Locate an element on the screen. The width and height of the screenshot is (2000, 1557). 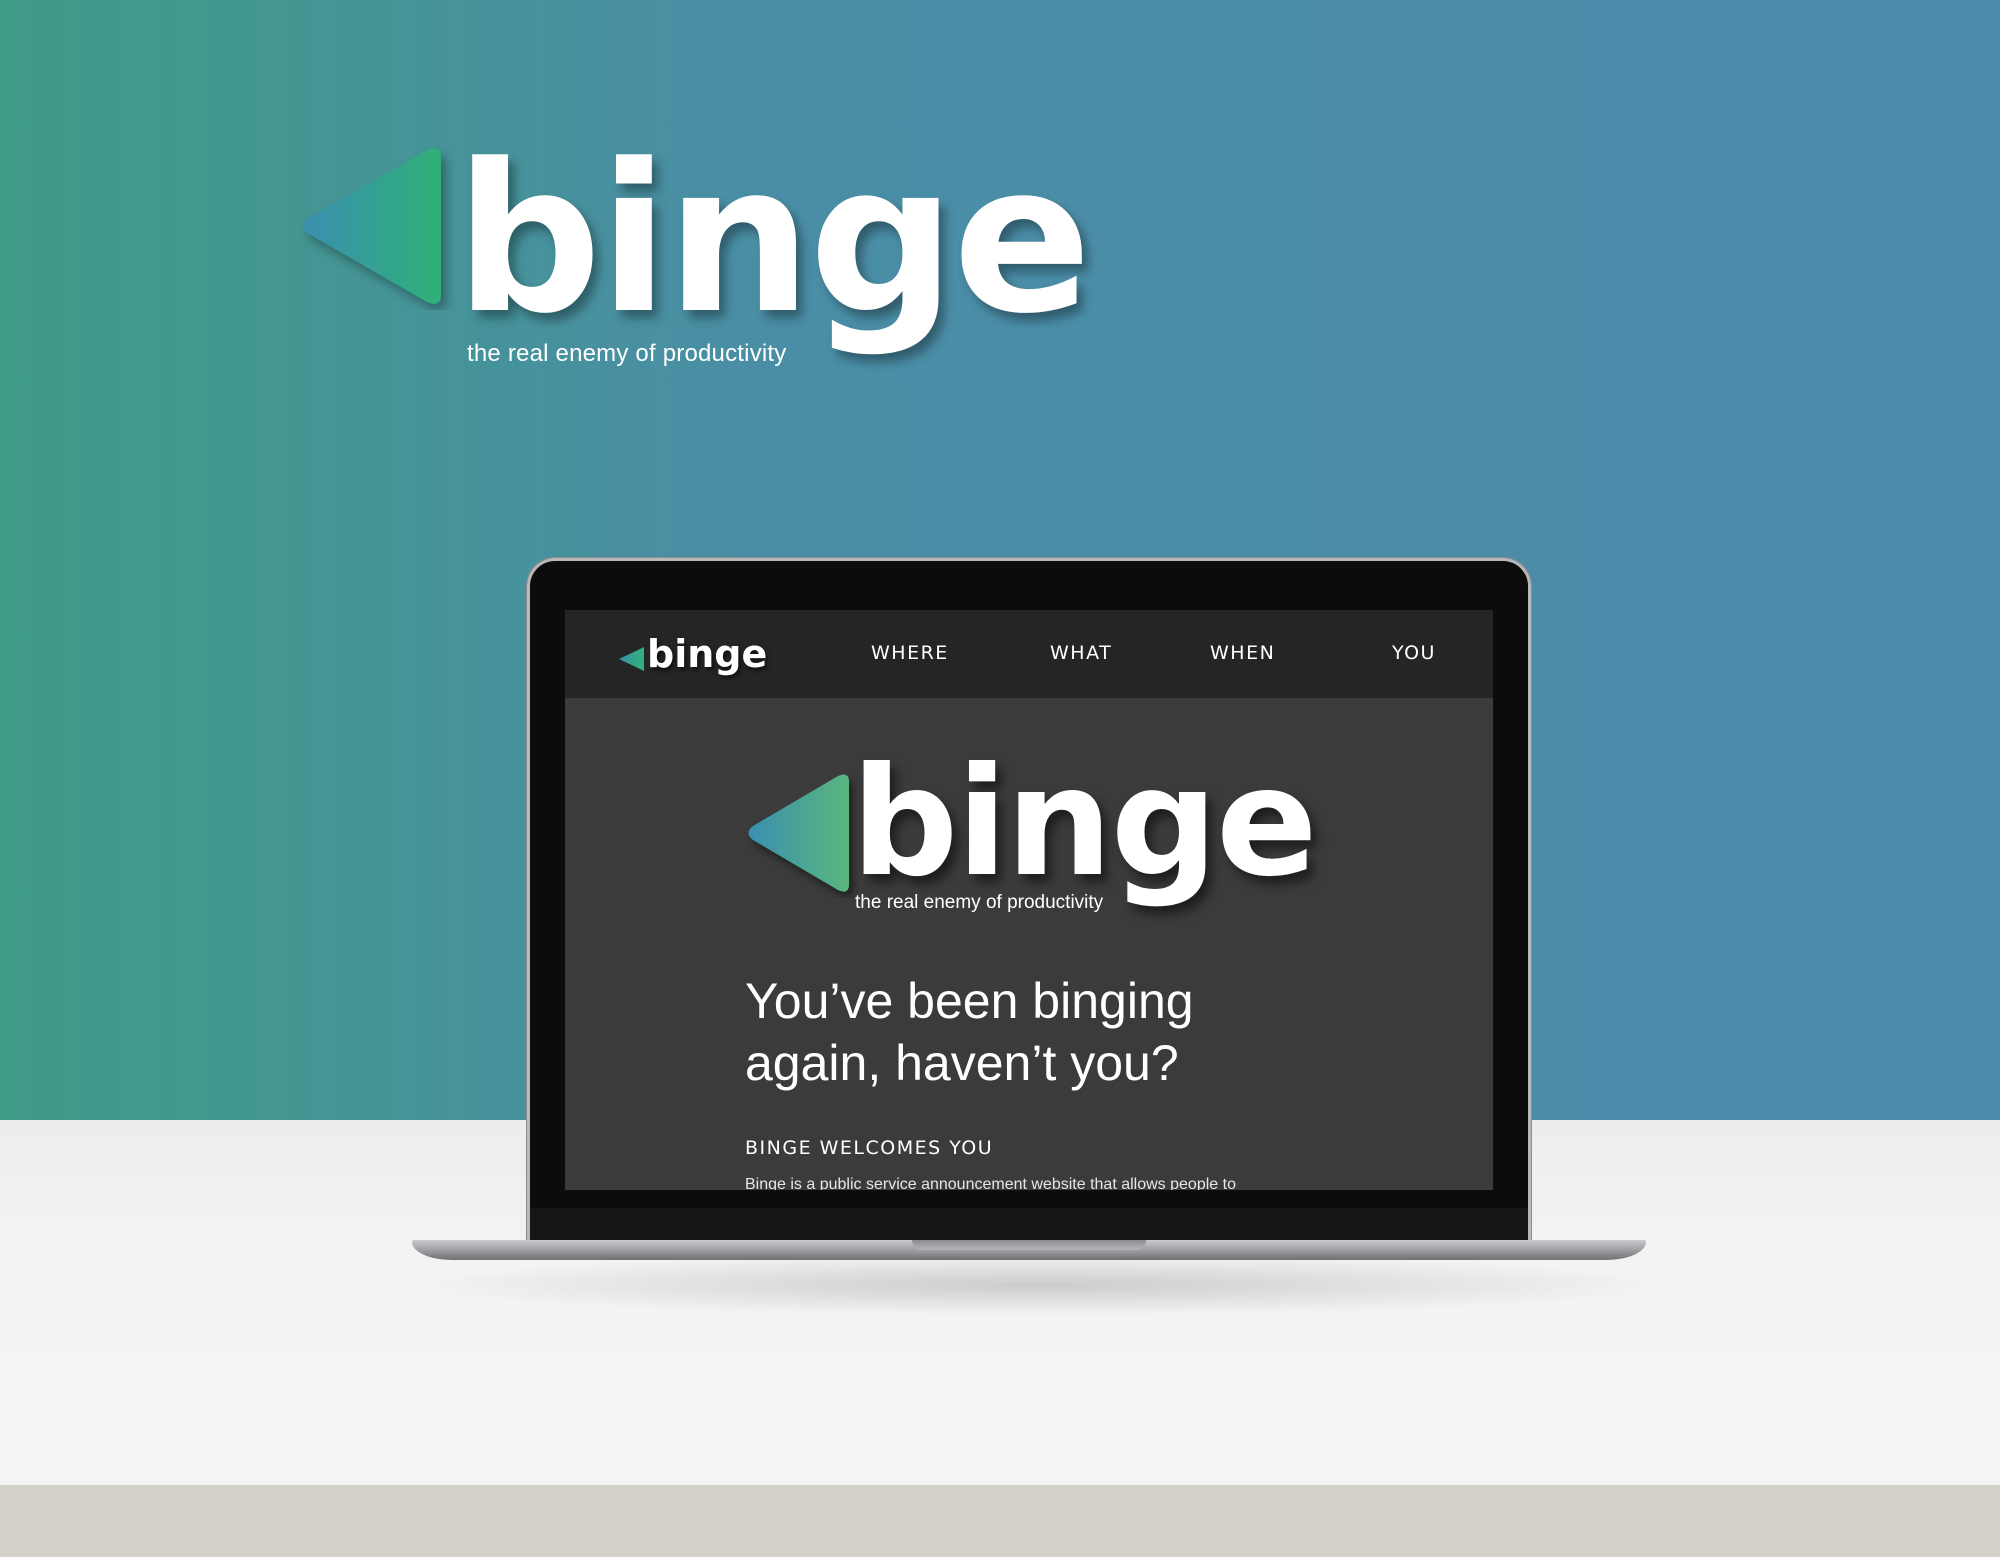
section-subhead: BINGE WELCOMES YOU is located at coordinates (869, 1148).